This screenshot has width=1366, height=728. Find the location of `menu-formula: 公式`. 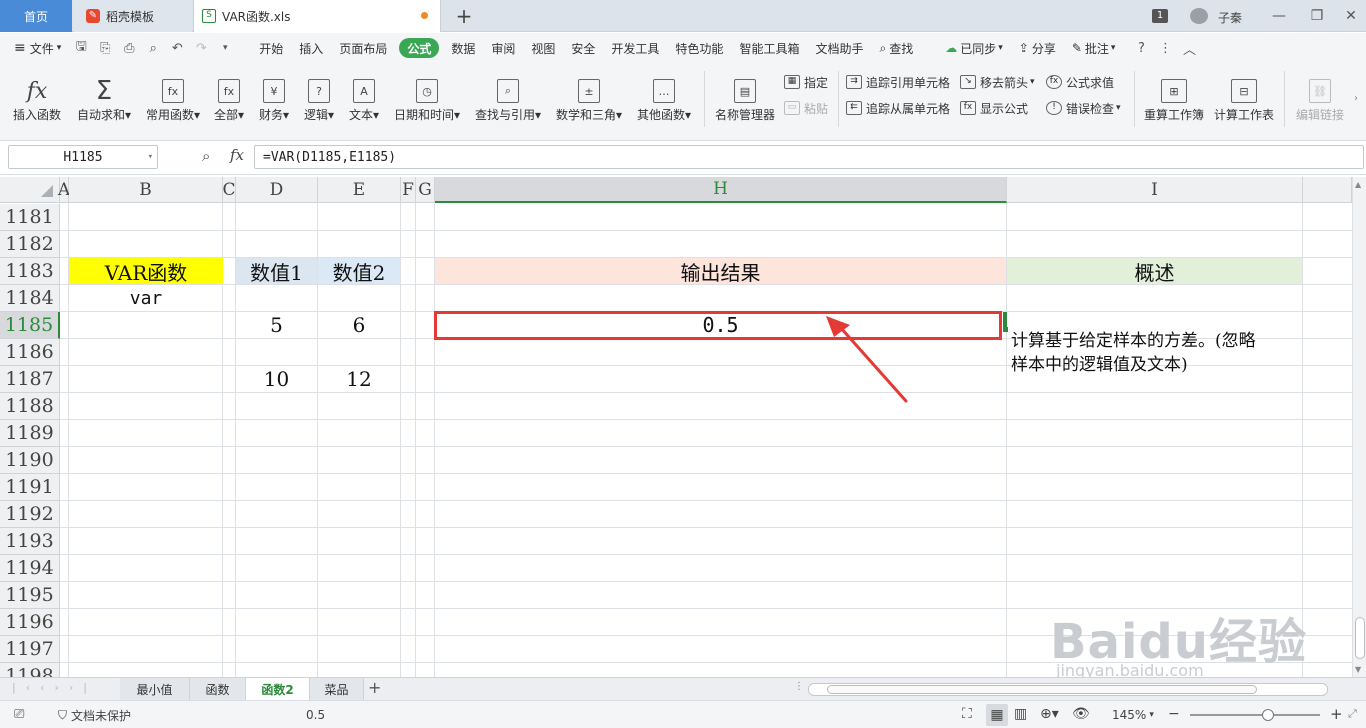

menu-formula: 公式 is located at coordinates (419, 48).